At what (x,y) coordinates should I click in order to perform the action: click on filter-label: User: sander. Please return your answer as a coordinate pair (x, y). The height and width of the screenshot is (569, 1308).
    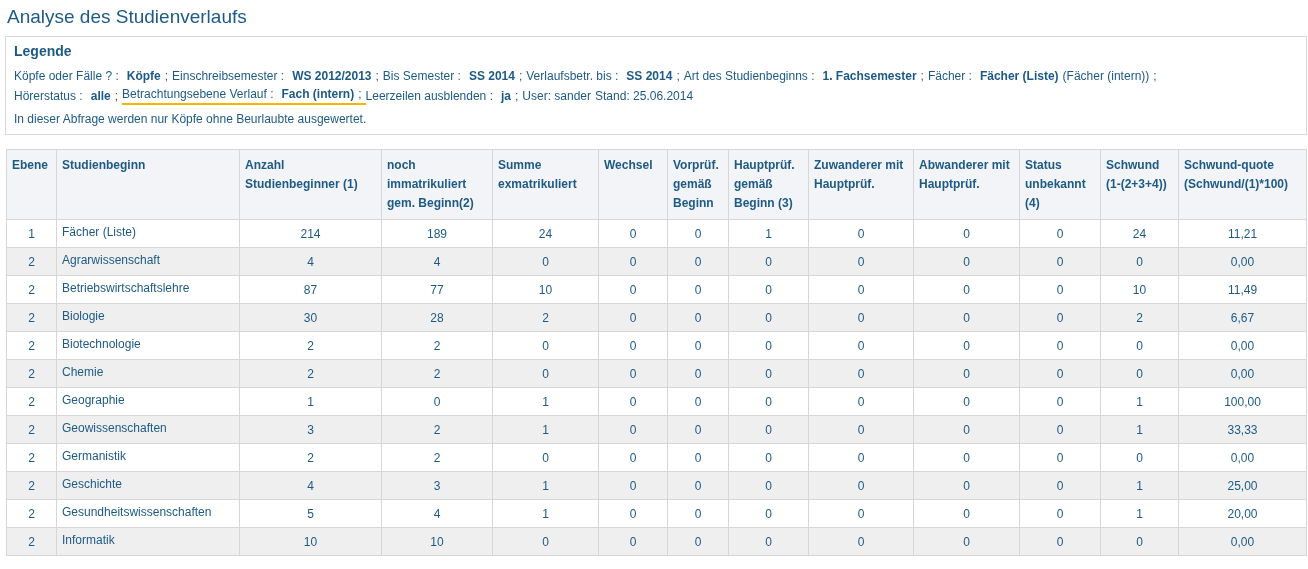
    Looking at the image, I should click on (557, 96).